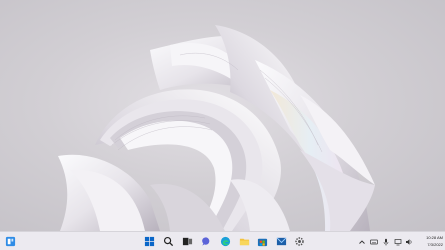 The width and height of the screenshot is (445, 250). Describe the element at coordinates (281, 241) in the screenshot. I see `mail-icon` at that location.